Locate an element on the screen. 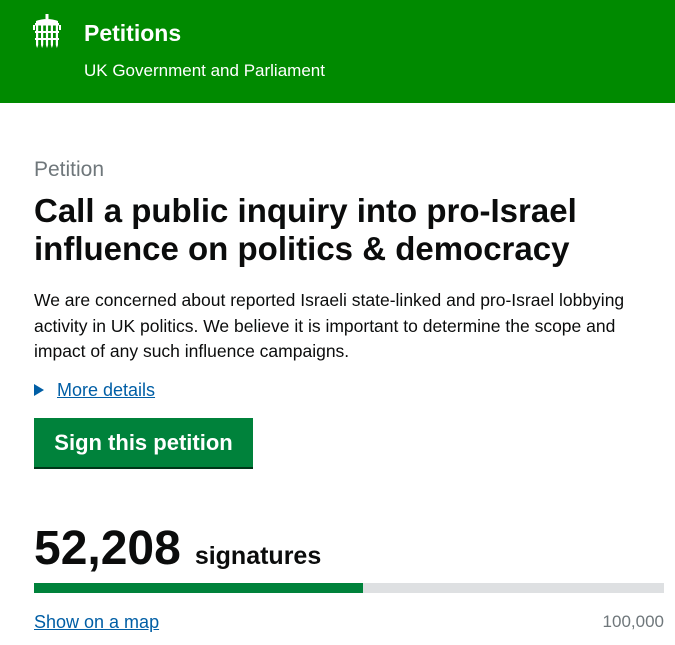 Image resolution: width=675 pixels, height=645 pixels. signature-threshold: 100,000 is located at coordinates (633, 621).